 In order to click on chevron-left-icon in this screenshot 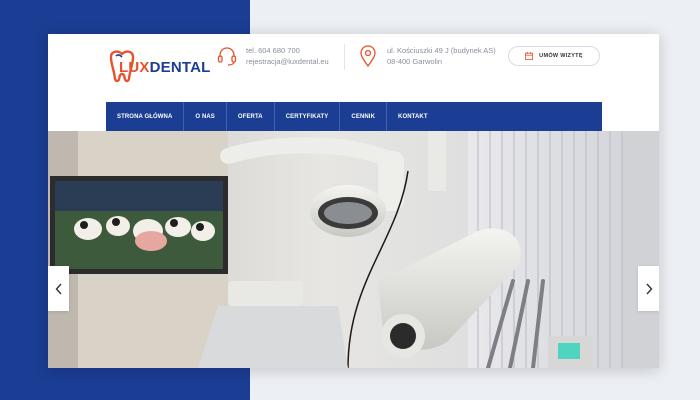, I will do `click(58, 288)`.